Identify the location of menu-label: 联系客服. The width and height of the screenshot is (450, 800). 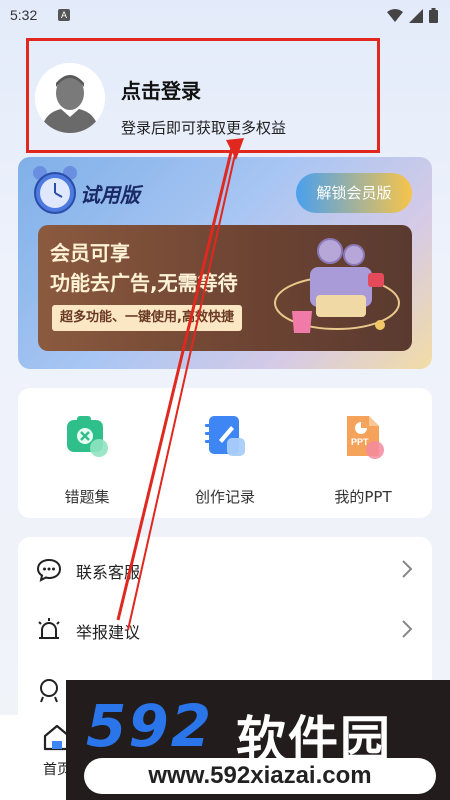
(108, 572).